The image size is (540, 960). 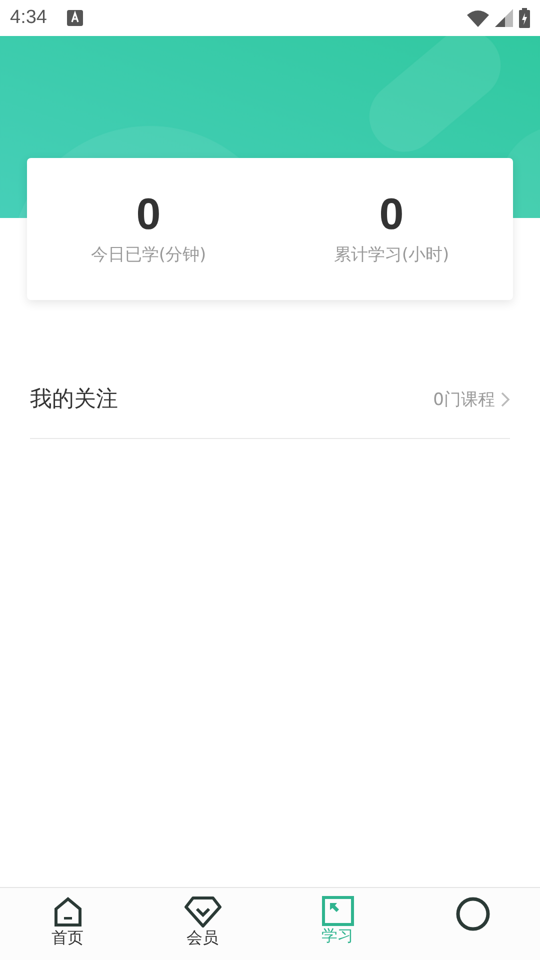 I want to click on nav-tab: 会员, so click(x=202, y=924).